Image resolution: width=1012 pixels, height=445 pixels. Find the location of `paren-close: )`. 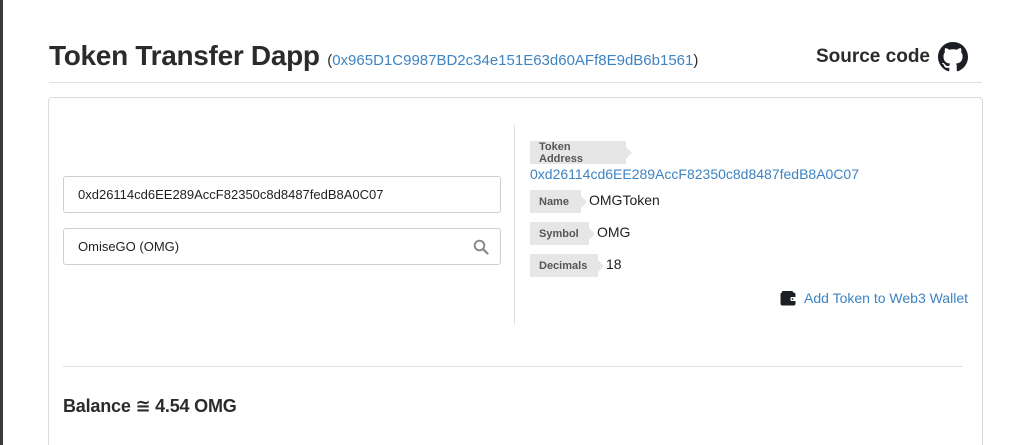

paren-close: ) is located at coordinates (696, 60).